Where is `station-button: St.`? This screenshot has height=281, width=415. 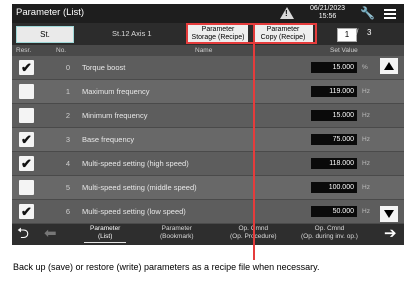 station-button: St. is located at coordinates (45, 34).